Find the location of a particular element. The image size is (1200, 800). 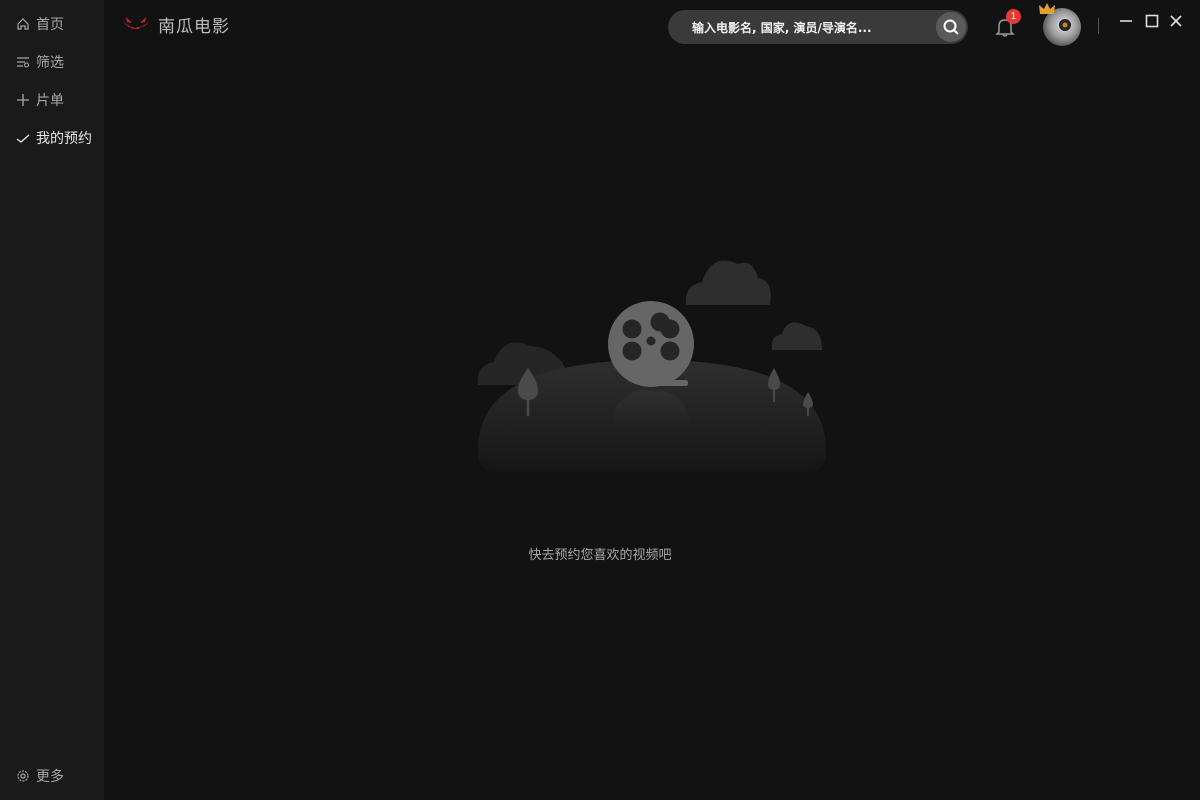

sidebar-item-label: 更多 is located at coordinates (50, 777).